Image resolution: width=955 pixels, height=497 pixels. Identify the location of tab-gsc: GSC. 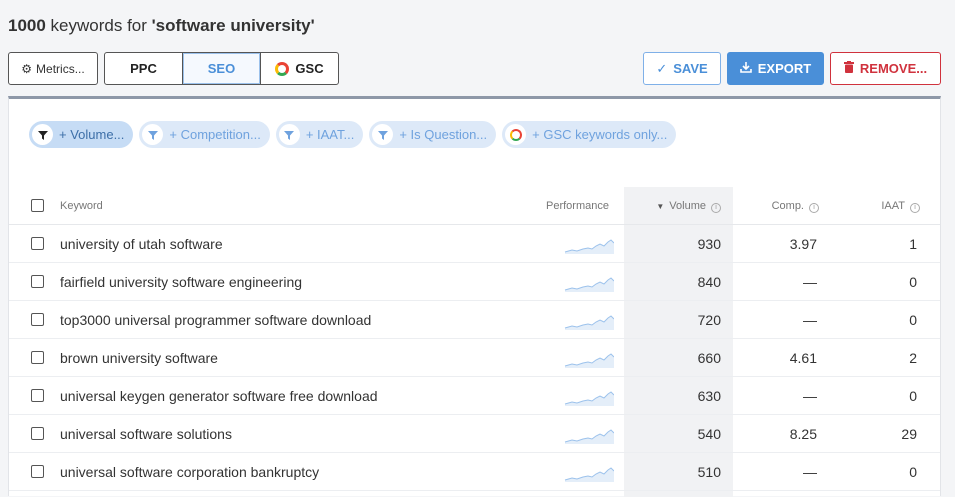
(299, 68).